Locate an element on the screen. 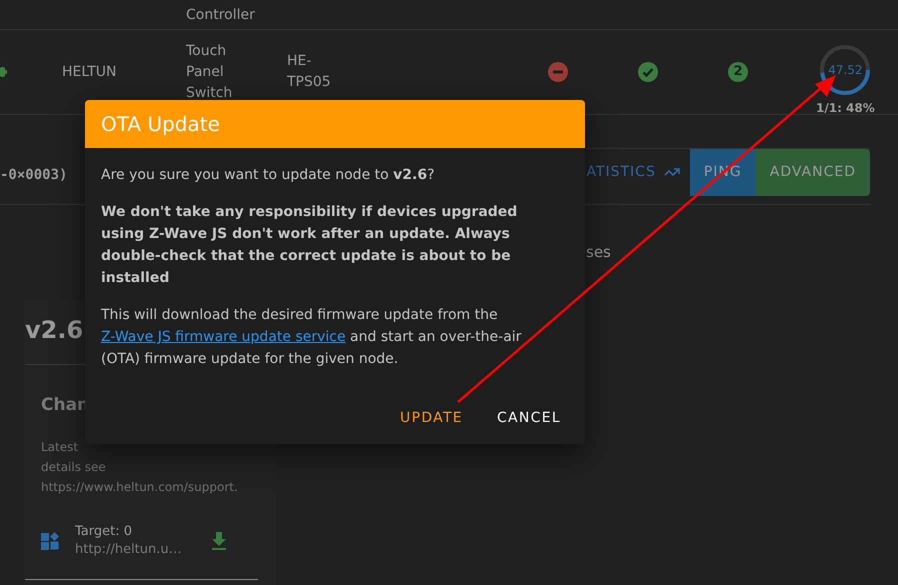 This screenshot has height=585, width=898. statistics-tab: ATISTICS is located at coordinates (638, 172).